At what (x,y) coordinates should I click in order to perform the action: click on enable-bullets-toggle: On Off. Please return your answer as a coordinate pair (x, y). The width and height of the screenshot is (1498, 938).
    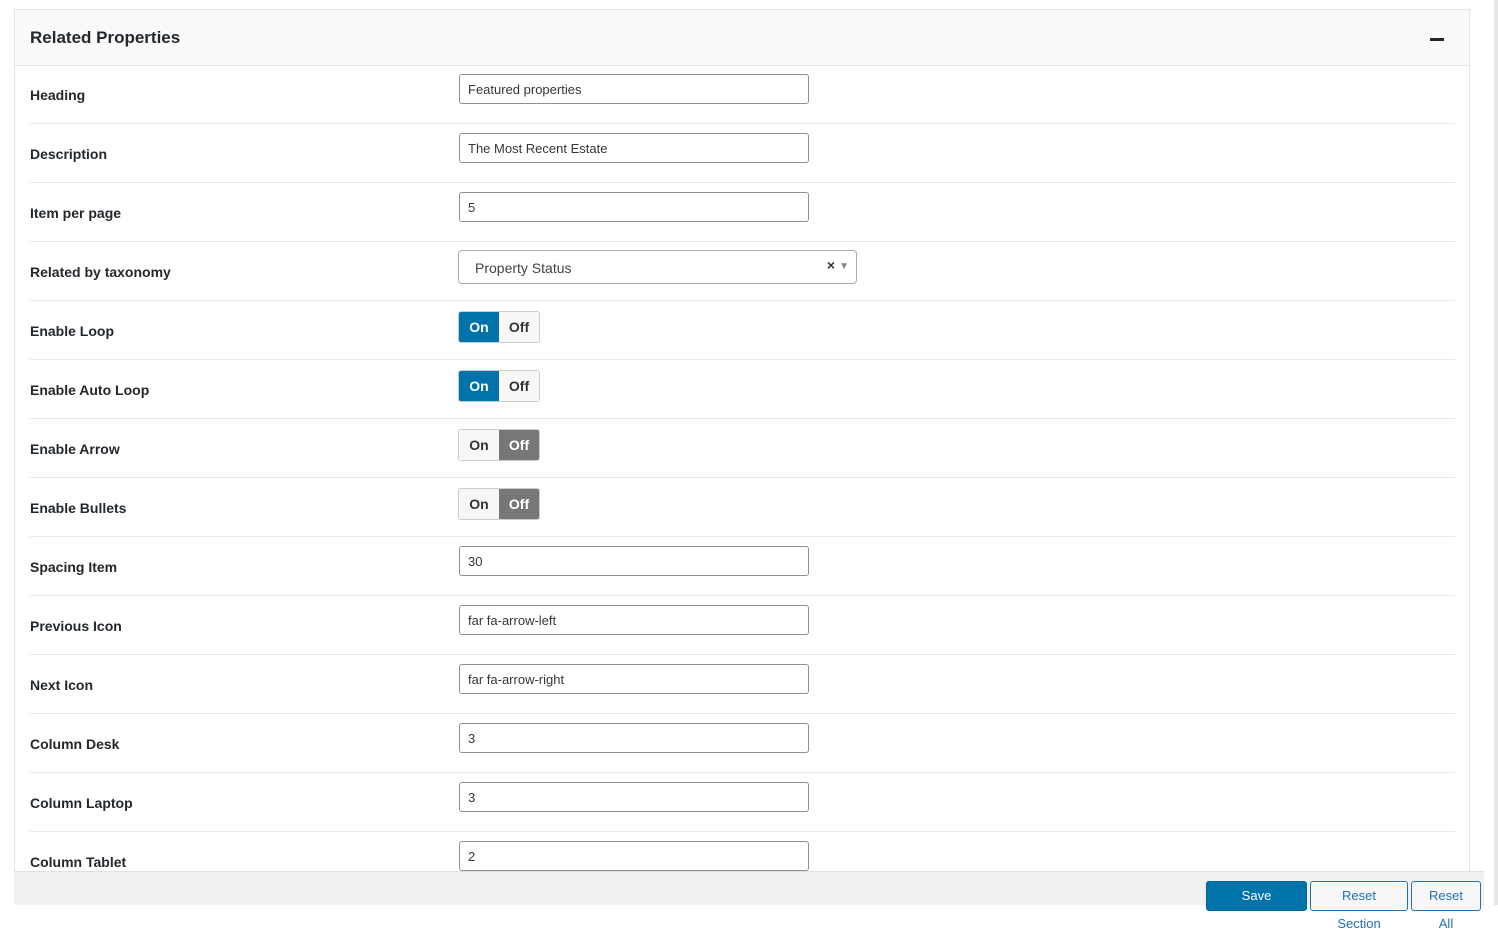
    Looking at the image, I should click on (499, 504).